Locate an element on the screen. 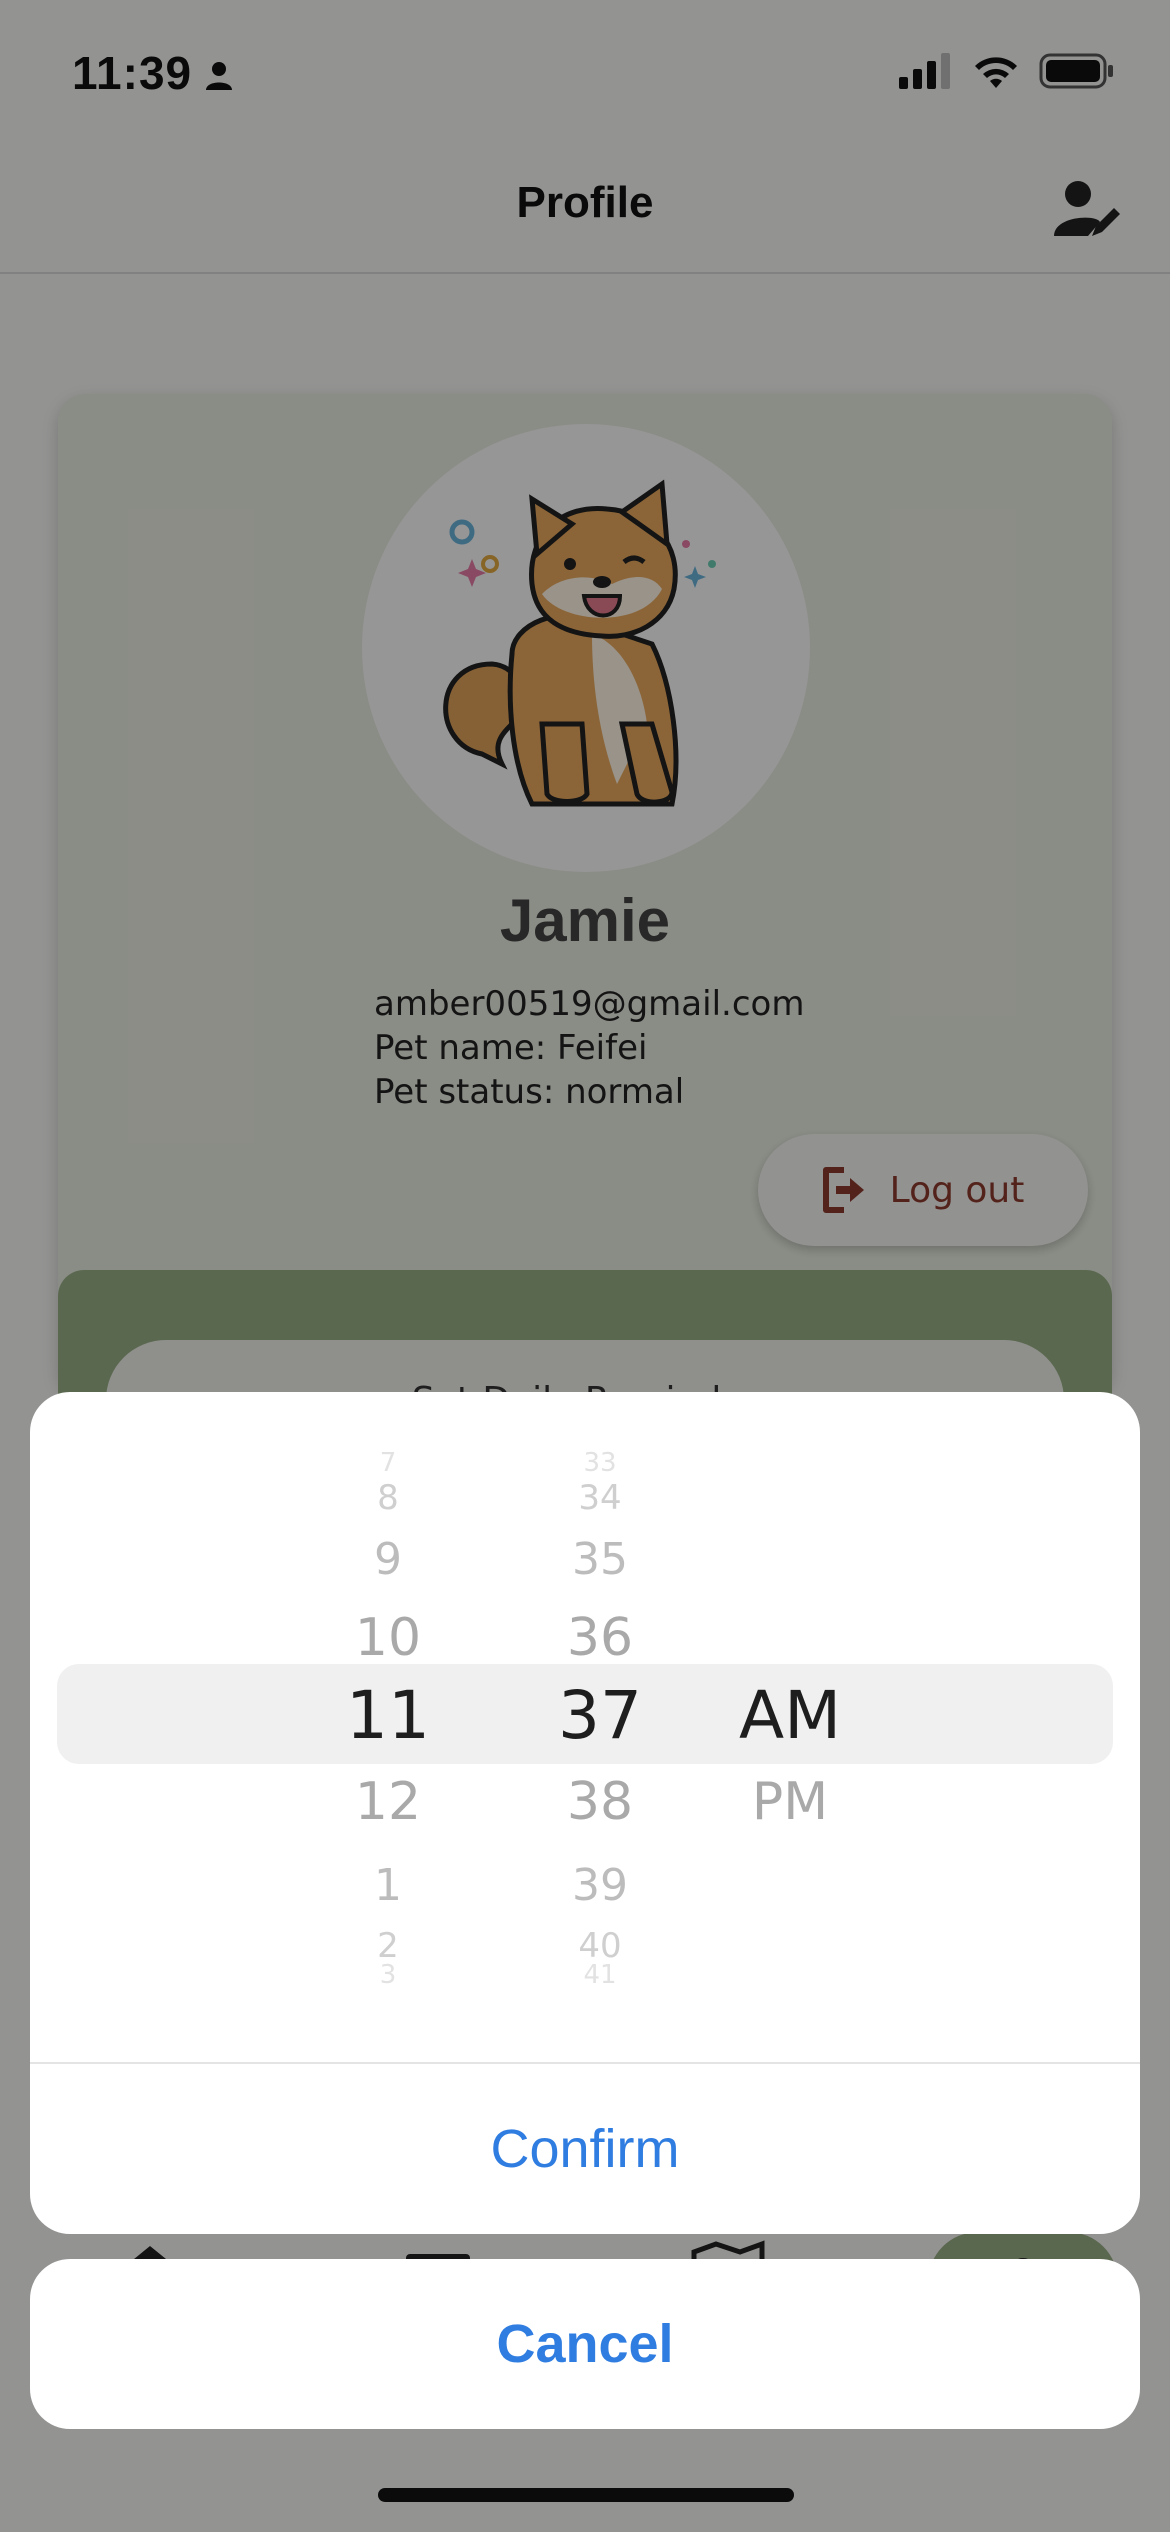 Image resolution: width=1170 pixels, height=2532 pixels. hour-selected: 11 is located at coordinates (388, 1715).